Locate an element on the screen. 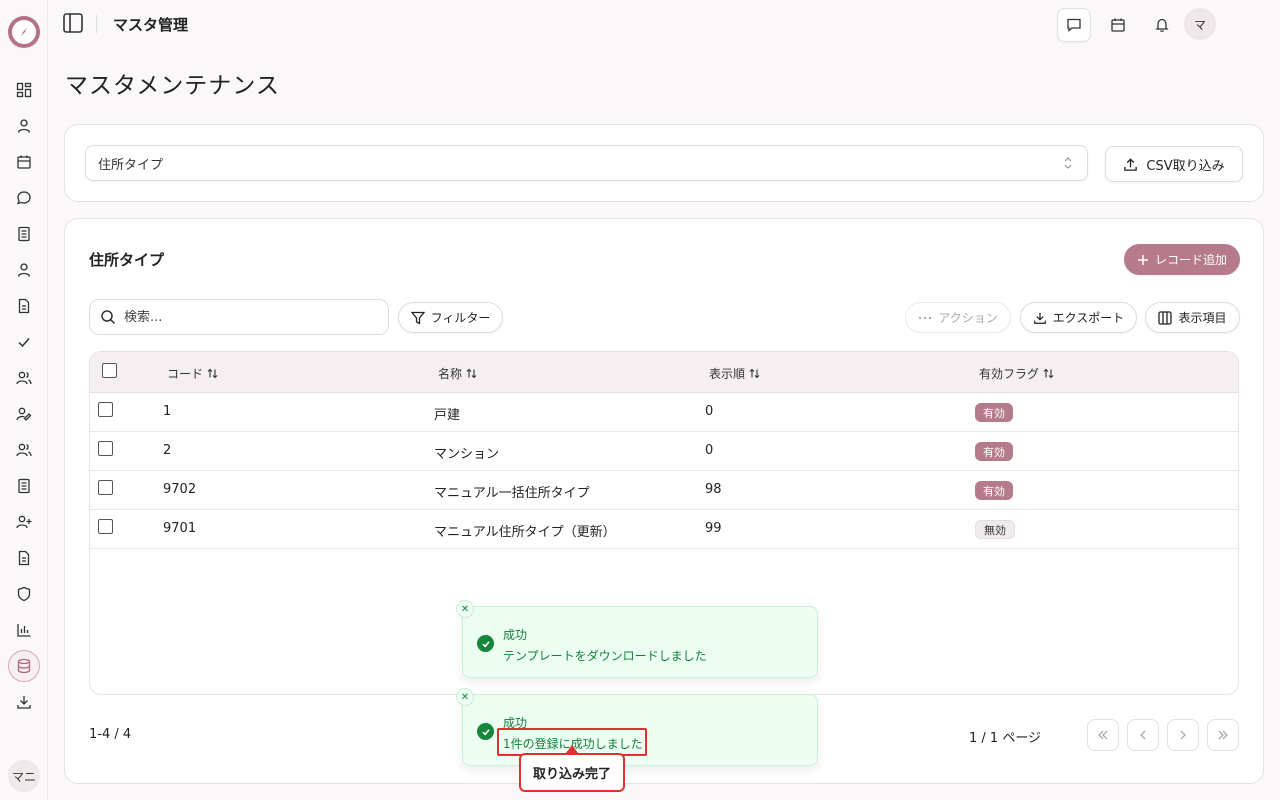 The height and width of the screenshot is (800, 1280). first-page-button is located at coordinates (1103, 735).